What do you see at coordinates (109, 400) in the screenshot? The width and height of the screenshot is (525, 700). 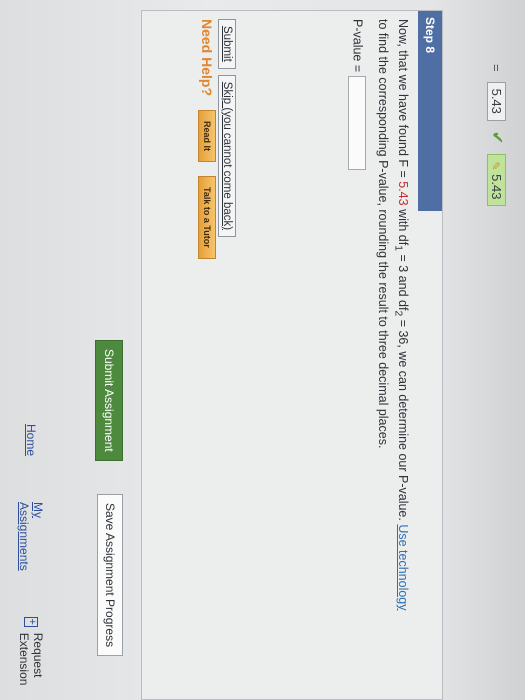 I see `submit-assignment-button: Submit Assignment` at bounding box center [109, 400].